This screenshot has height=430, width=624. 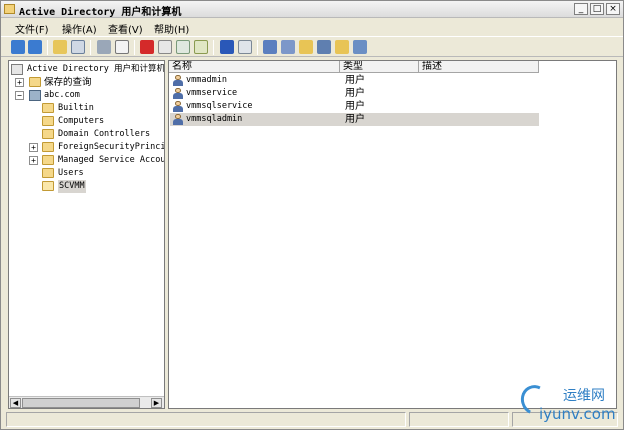 What do you see at coordinates (17, 69) in the screenshot?
I see `console-root-icon` at bounding box center [17, 69].